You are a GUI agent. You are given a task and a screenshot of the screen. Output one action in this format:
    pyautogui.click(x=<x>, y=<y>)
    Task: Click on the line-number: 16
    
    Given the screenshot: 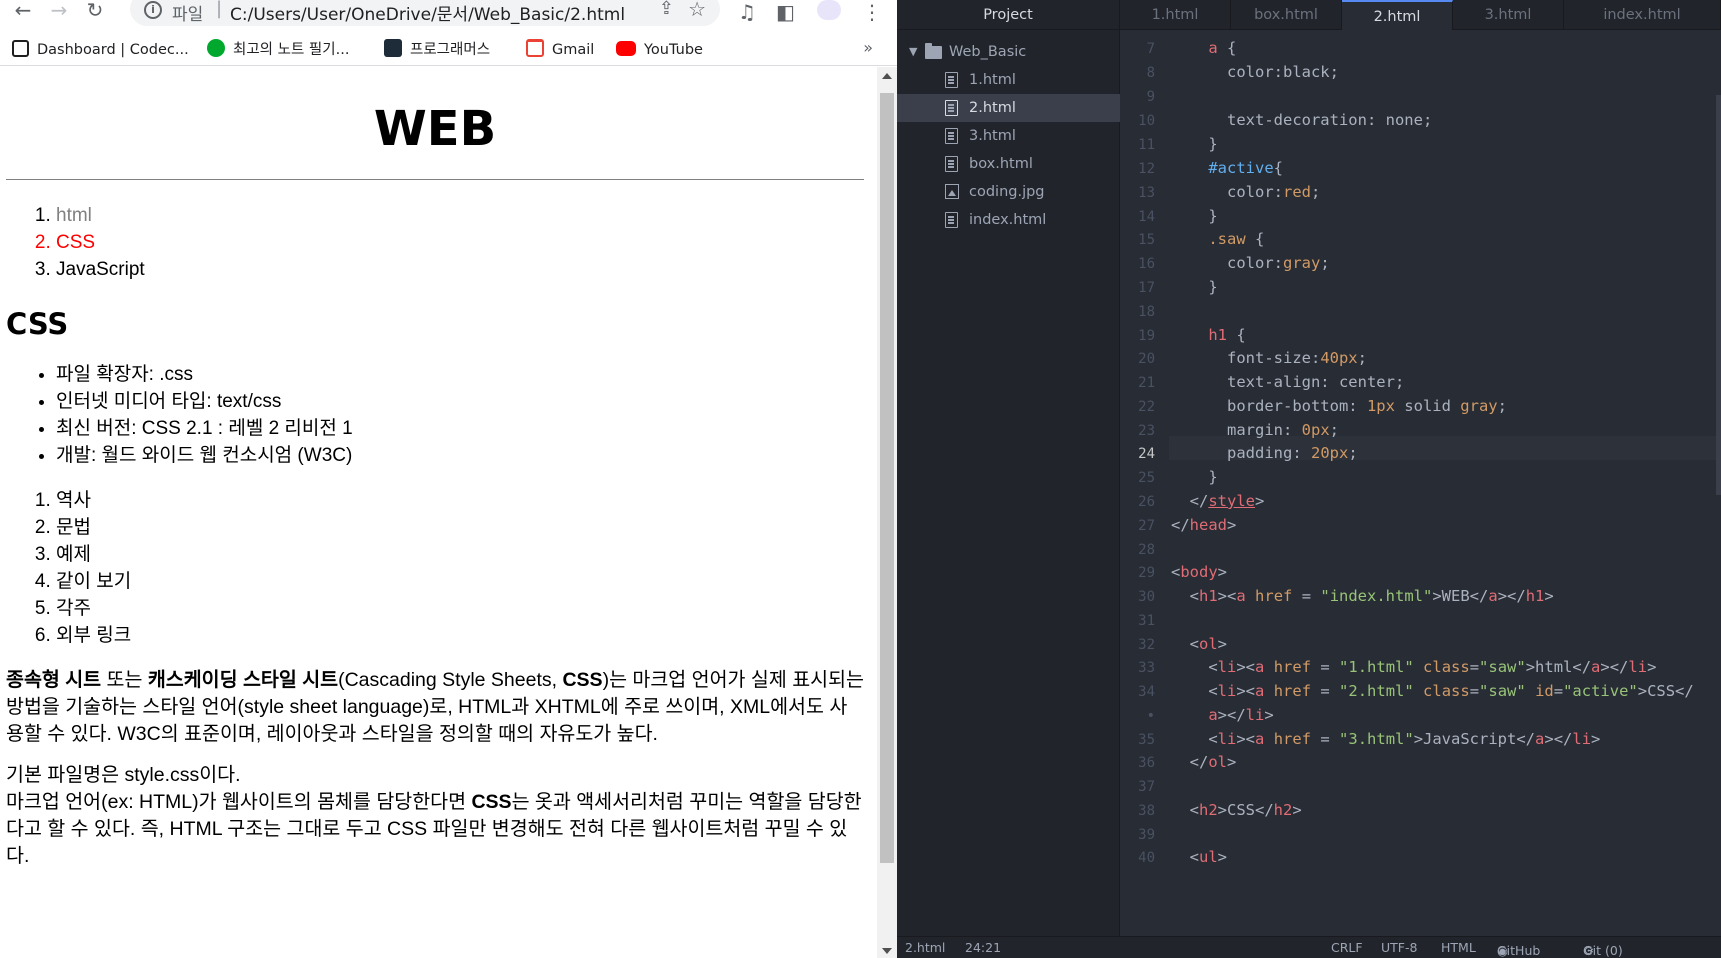 What is the action you would take?
    pyautogui.click(x=1146, y=264)
    